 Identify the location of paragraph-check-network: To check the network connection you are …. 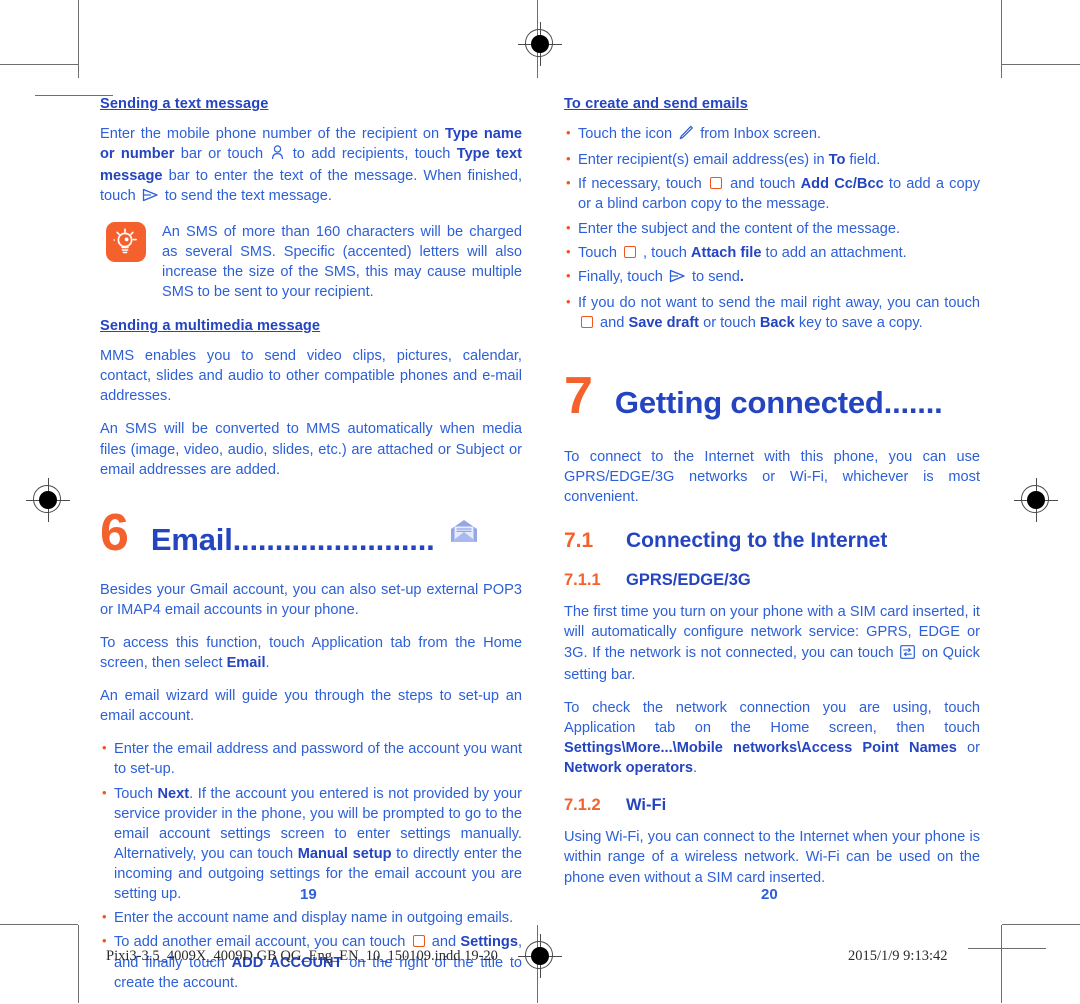
(772, 738).